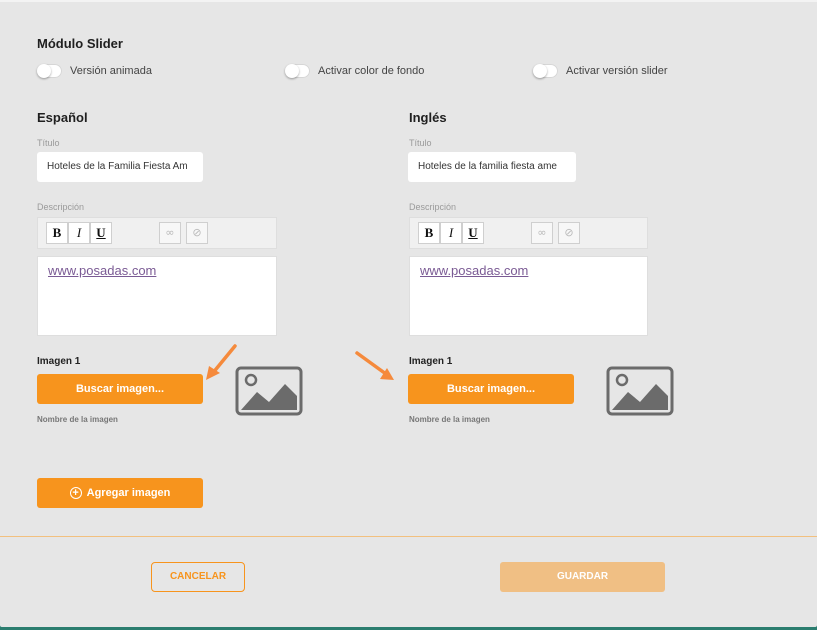 The width and height of the screenshot is (817, 630). Describe the element at coordinates (408, 1) in the screenshot. I see `panel-top-edge` at that location.